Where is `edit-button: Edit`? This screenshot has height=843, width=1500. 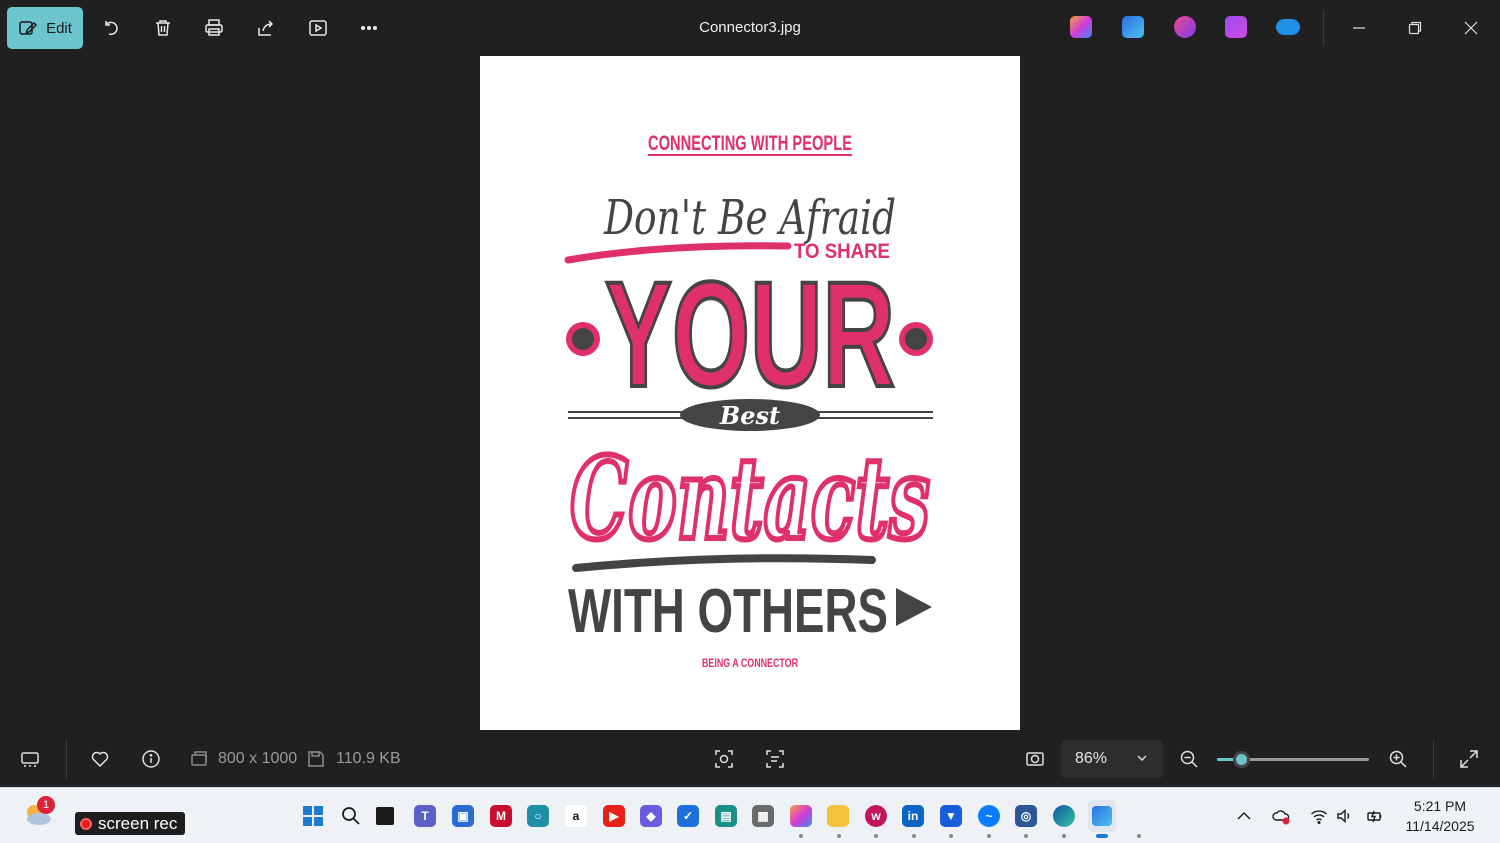 edit-button: Edit is located at coordinates (45, 28).